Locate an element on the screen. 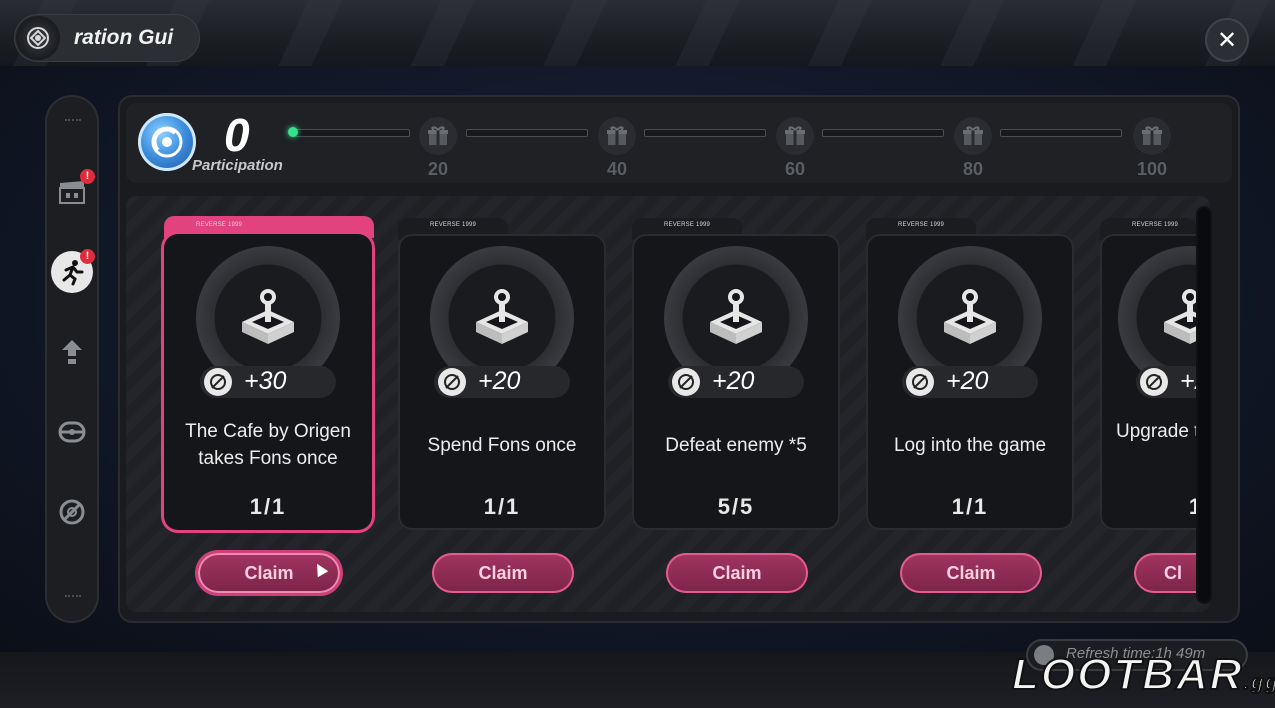  milestone-label: 80 is located at coordinates (973, 169).